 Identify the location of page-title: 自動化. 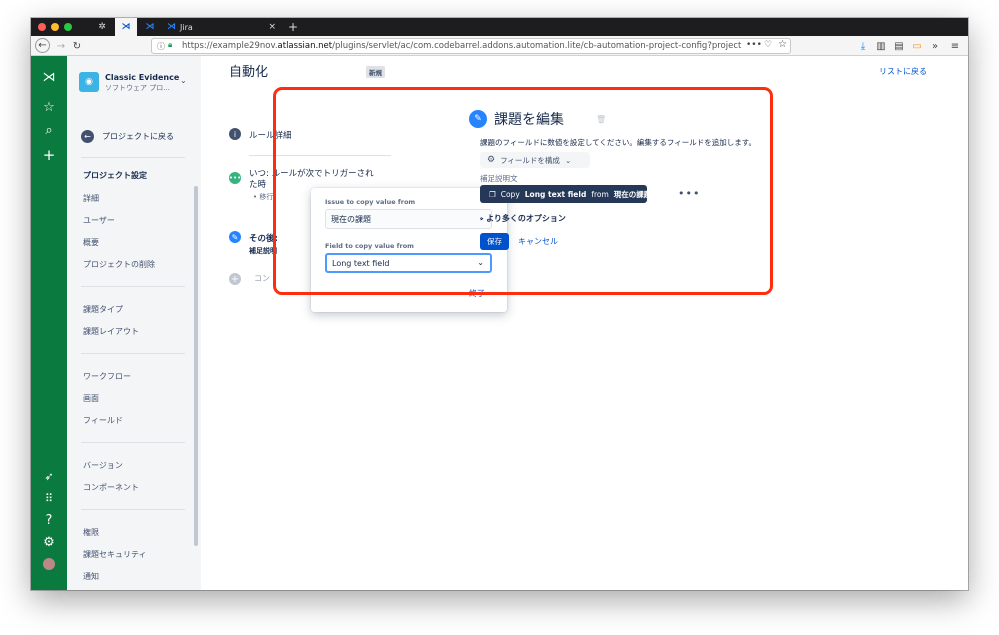
(249, 72).